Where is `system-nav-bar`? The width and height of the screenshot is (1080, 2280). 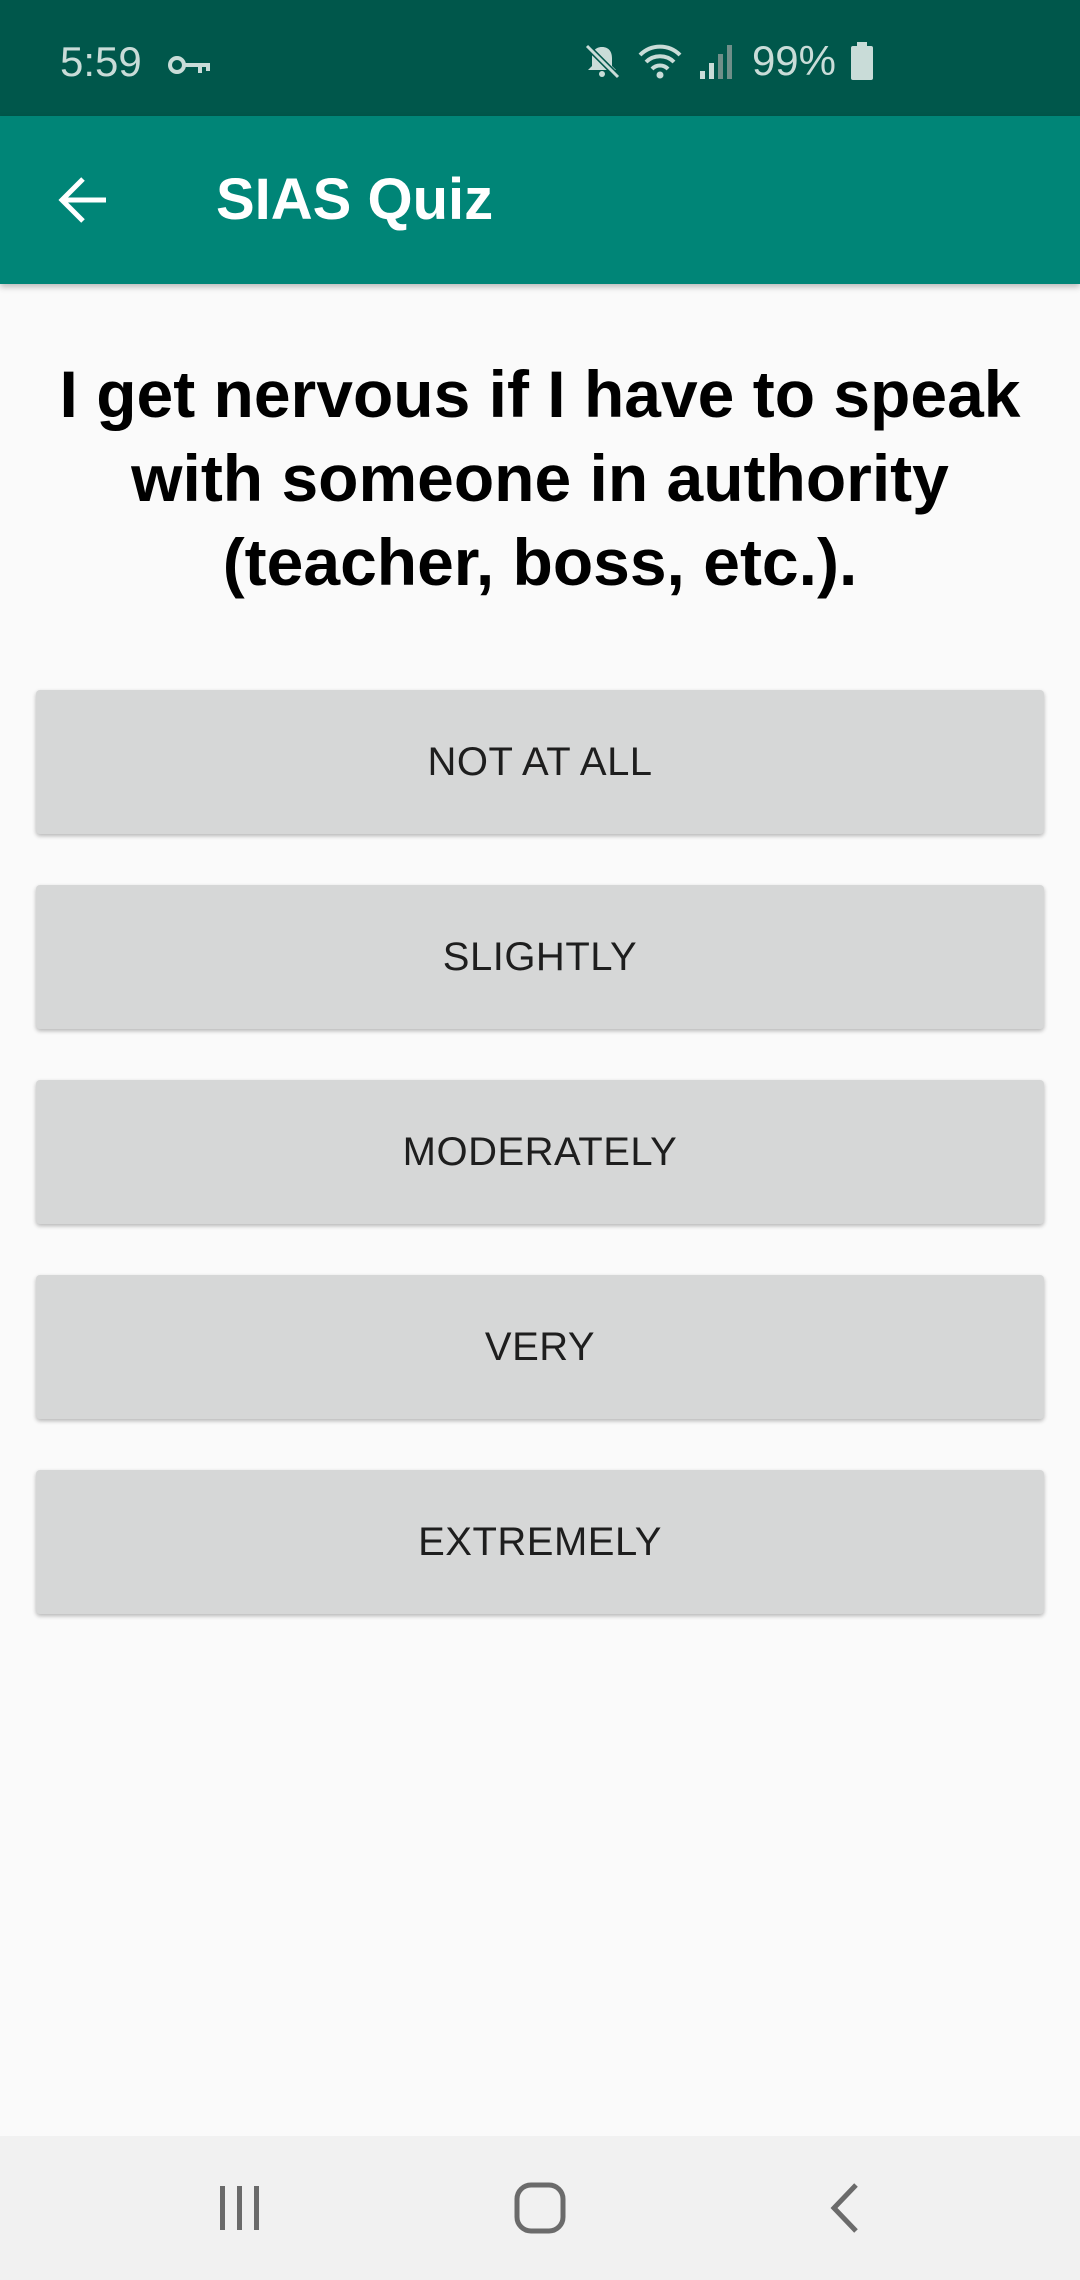
system-nav-bar is located at coordinates (540, 2208).